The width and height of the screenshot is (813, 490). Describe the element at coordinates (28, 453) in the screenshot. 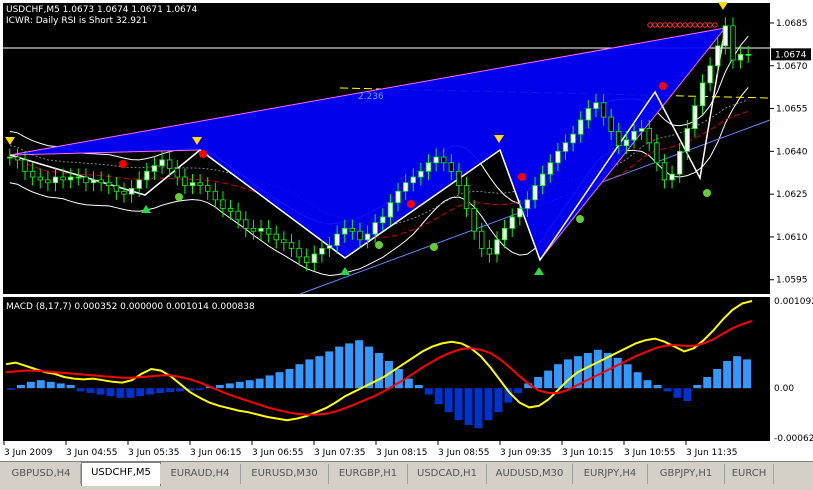

I see `time-tick-label: 3 Jun 2009` at that location.